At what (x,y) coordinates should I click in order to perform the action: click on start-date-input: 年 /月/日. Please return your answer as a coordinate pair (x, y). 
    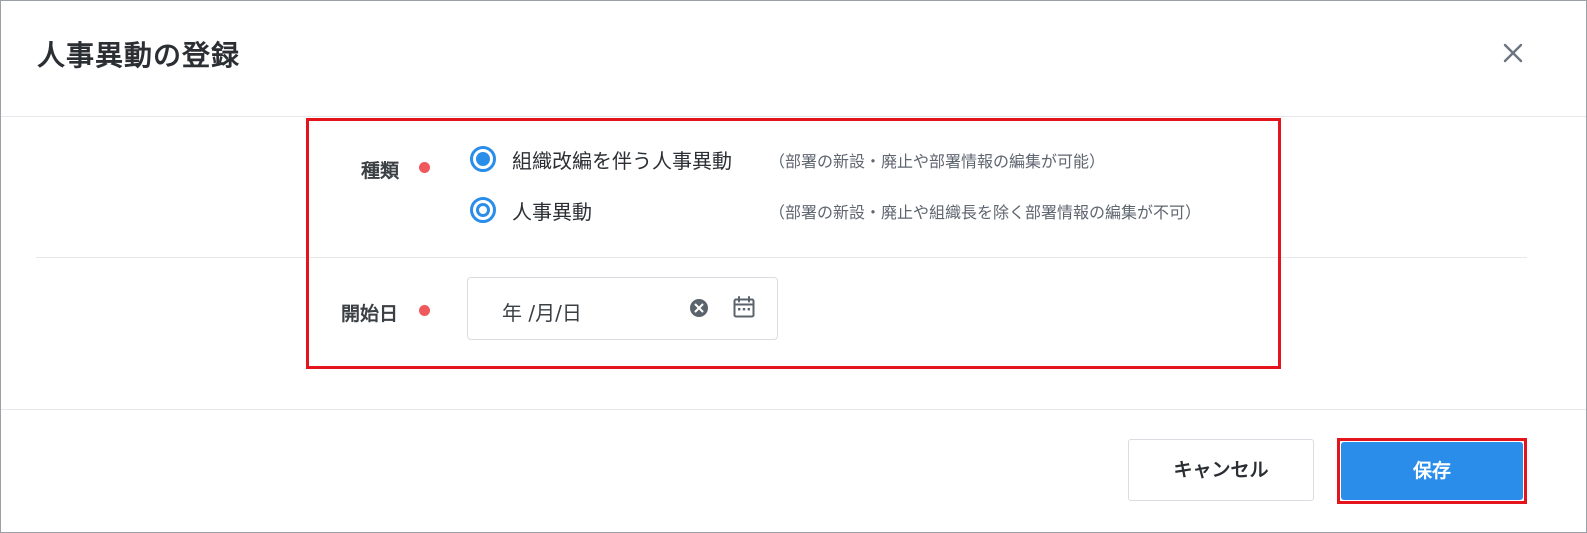
    Looking at the image, I should click on (622, 308).